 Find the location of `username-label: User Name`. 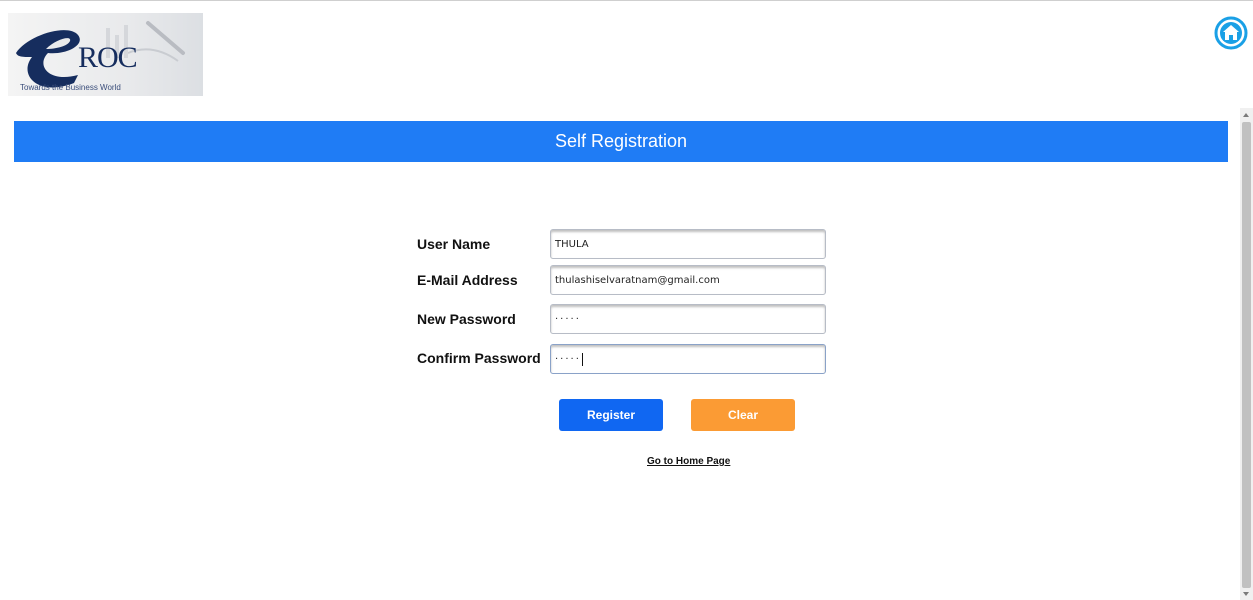

username-label: User Name is located at coordinates (454, 244).